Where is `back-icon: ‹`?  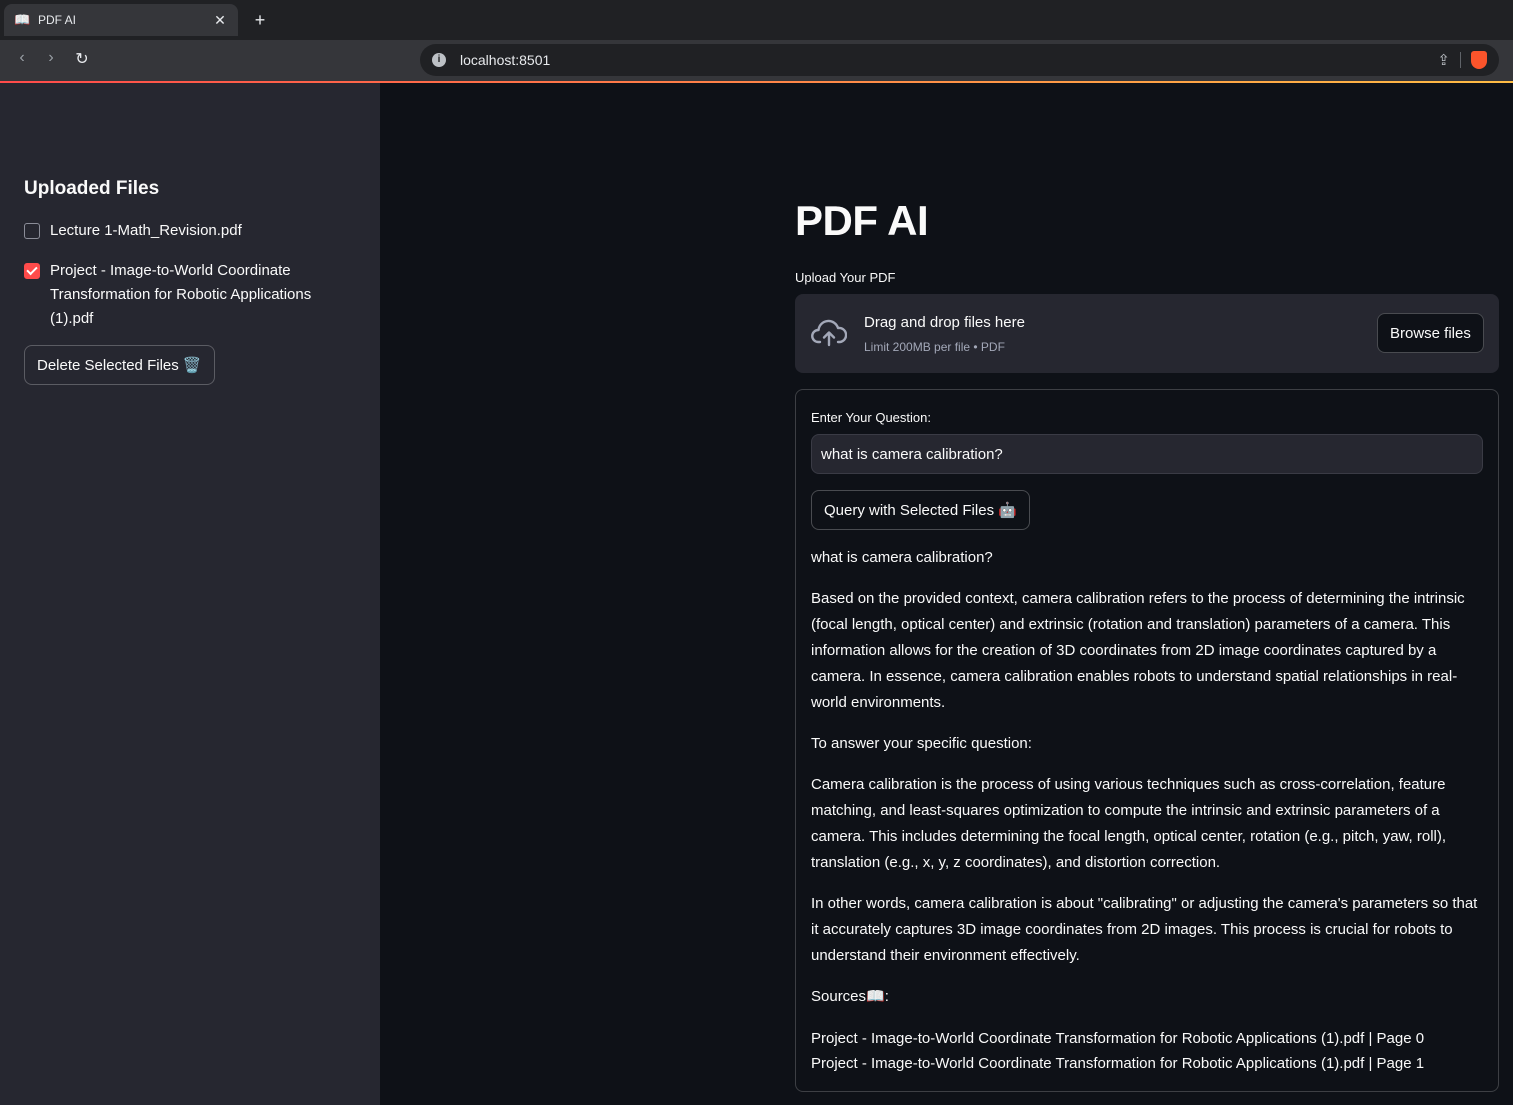 back-icon: ‹ is located at coordinates (22, 58).